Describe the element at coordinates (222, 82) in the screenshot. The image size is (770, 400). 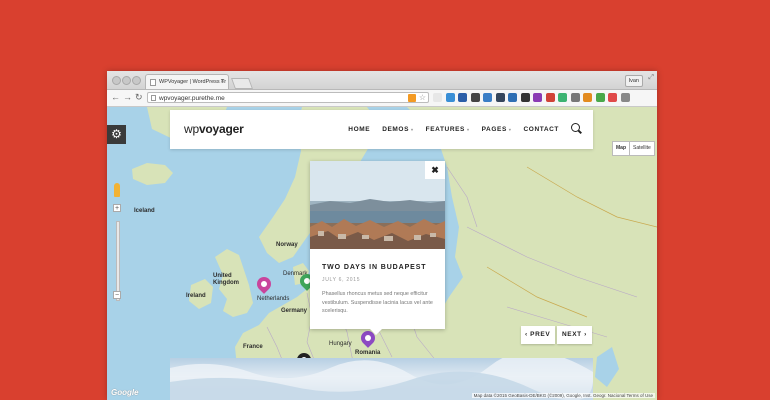
I see `close-tab-icon: ✕` at that location.